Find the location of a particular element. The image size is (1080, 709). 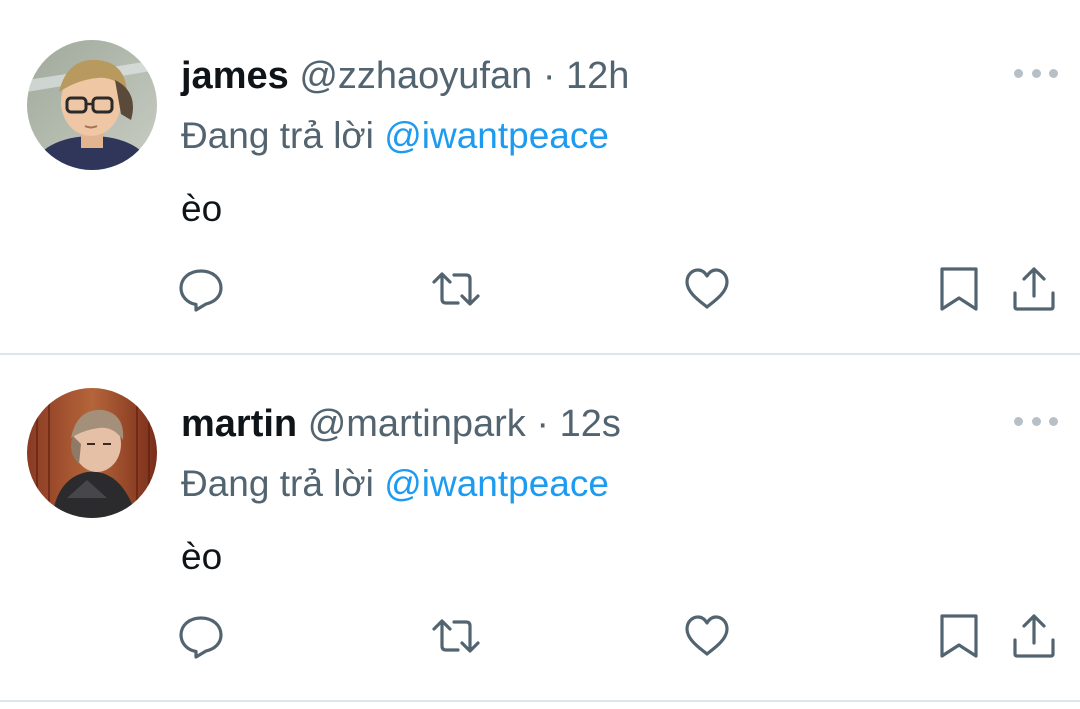

tweet-header: james @zzhaoyufan · 12h is located at coordinates (405, 76).